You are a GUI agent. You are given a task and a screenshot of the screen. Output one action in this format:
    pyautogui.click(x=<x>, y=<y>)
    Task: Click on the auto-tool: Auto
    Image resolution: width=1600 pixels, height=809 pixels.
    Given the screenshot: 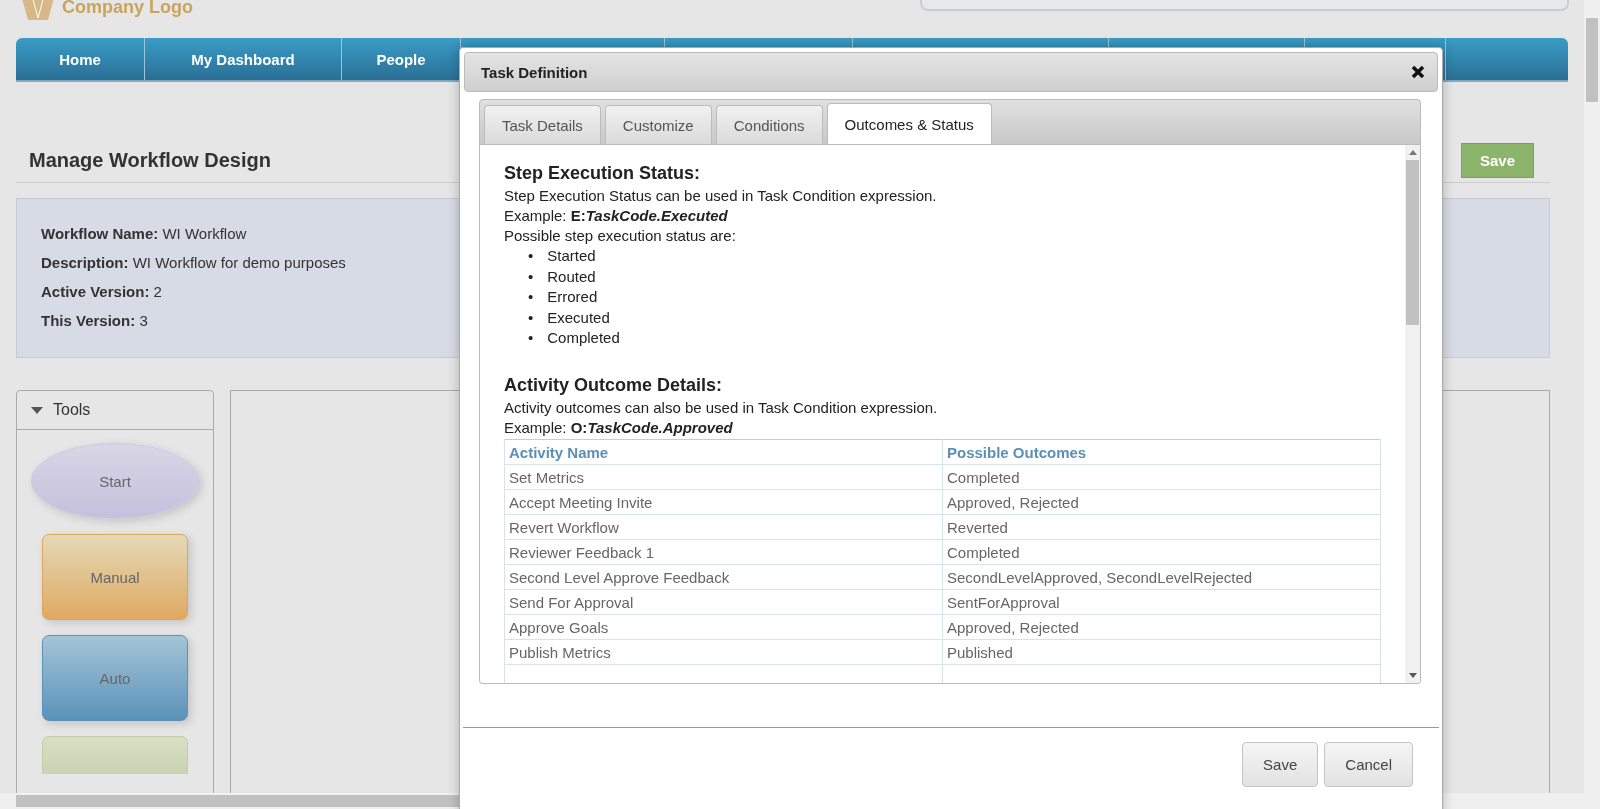 What is the action you would take?
    pyautogui.click(x=115, y=678)
    